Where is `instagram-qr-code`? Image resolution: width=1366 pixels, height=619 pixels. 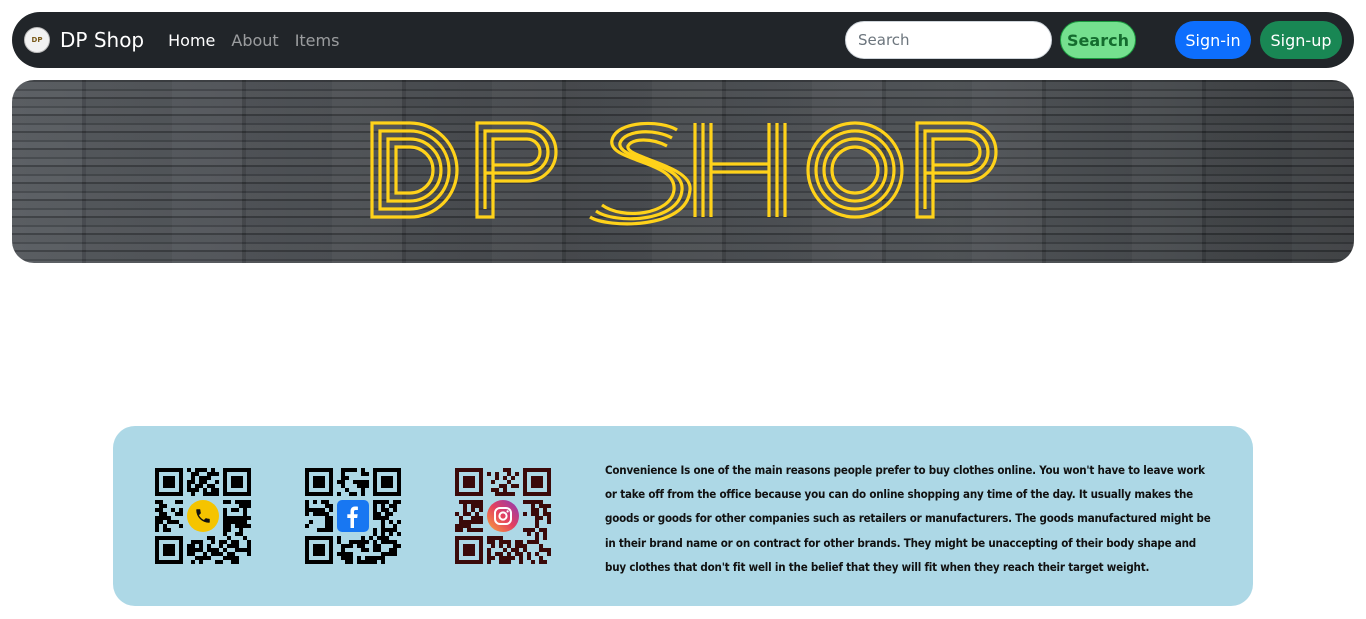 instagram-qr-code is located at coordinates (503, 516).